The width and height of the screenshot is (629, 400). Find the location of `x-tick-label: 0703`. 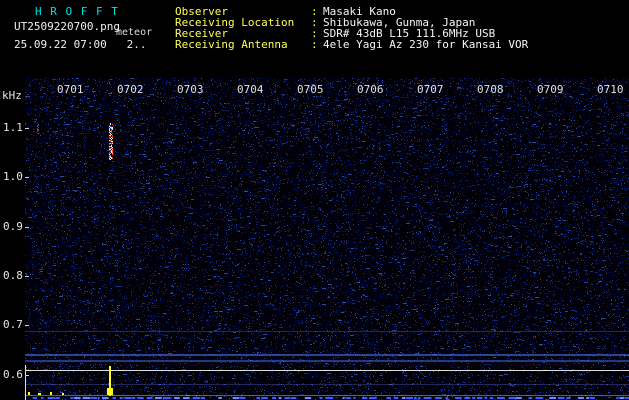

x-tick-label: 0703 is located at coordinates (190, 89).